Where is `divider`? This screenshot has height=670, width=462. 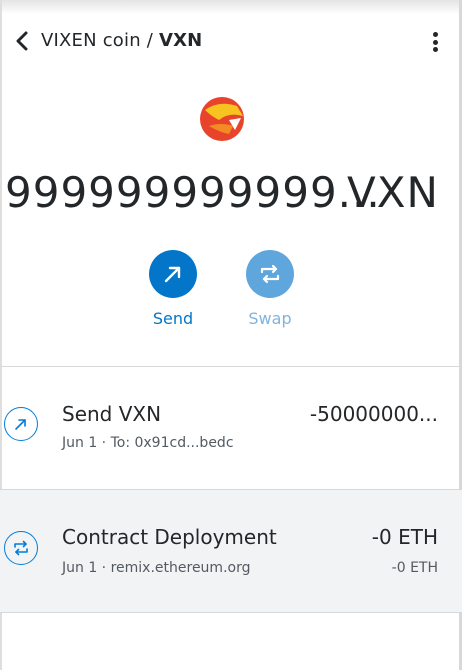 divider is located at coordinates (231, 612).